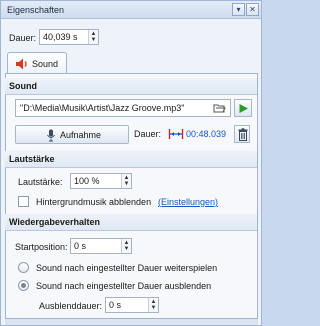 Image resolution: width=320 pixels, height=326 pixels. I want to click on play-icon, so click(243, 108).